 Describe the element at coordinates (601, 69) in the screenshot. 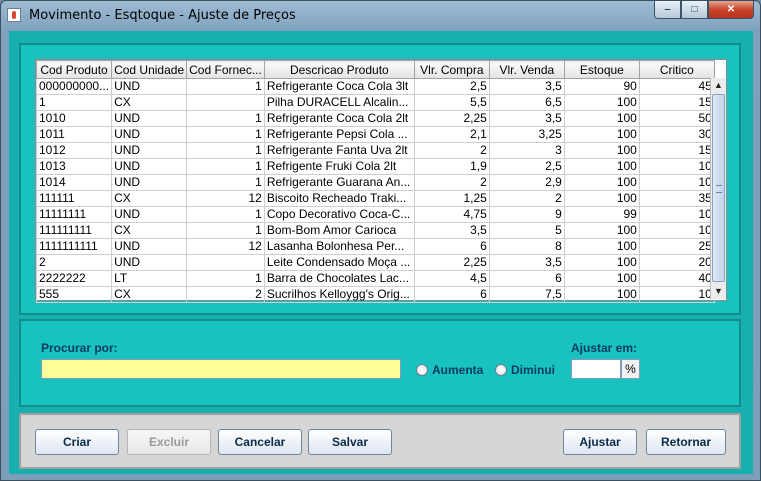

I see `column-header: Estoque` at that location.